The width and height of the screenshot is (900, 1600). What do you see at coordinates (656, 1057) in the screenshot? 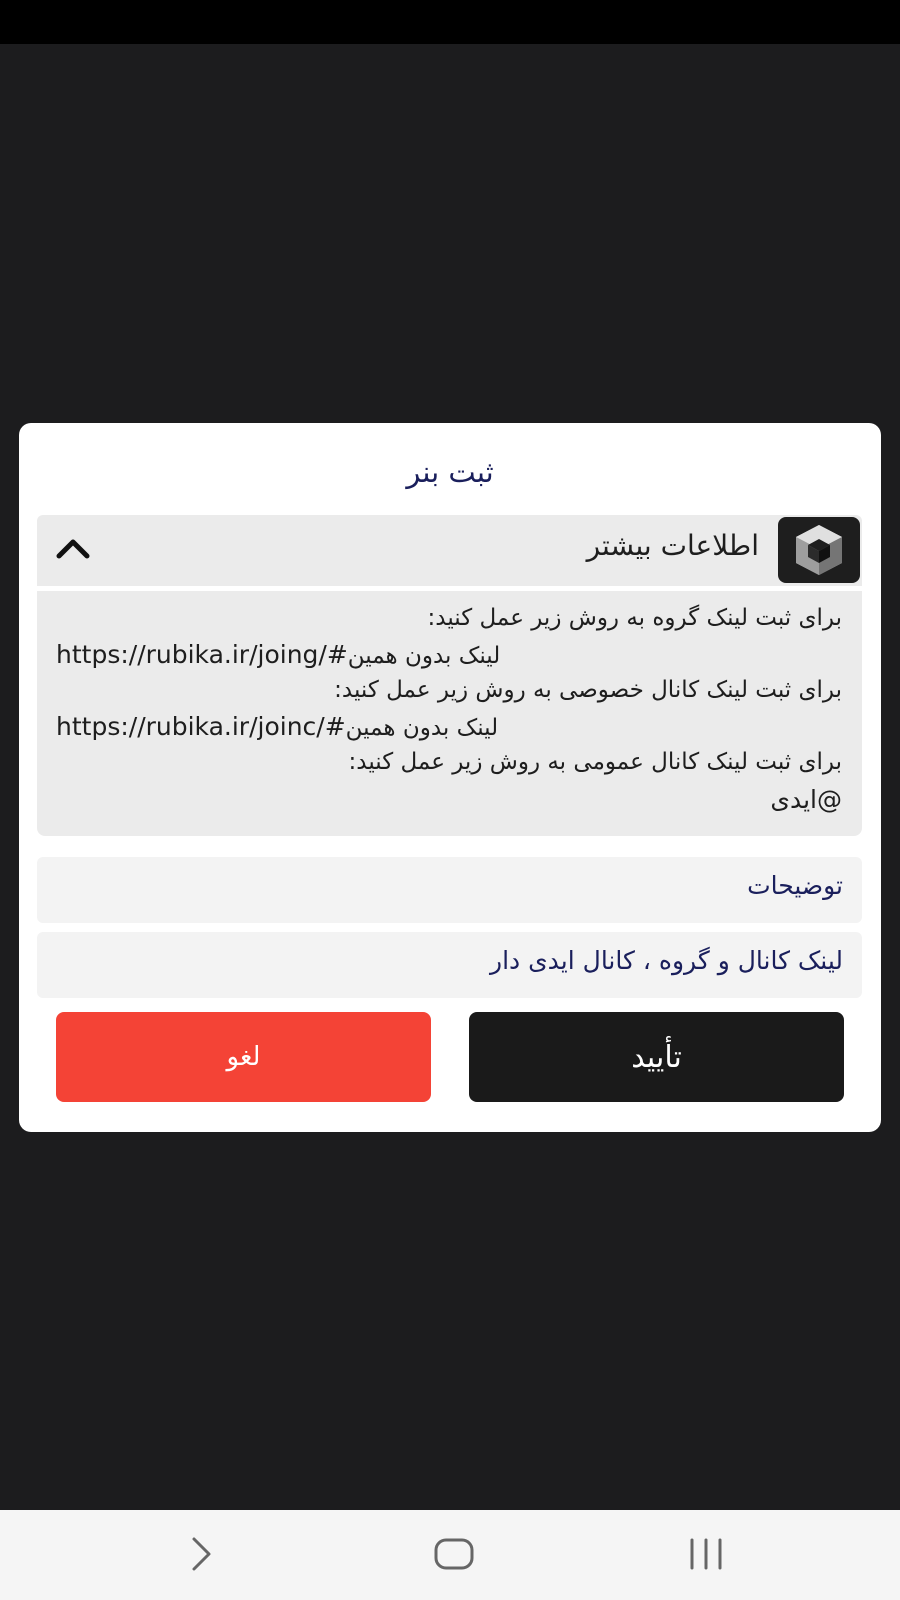
I see `confirm-button: تأیید` at bounding box center [656, 1057].